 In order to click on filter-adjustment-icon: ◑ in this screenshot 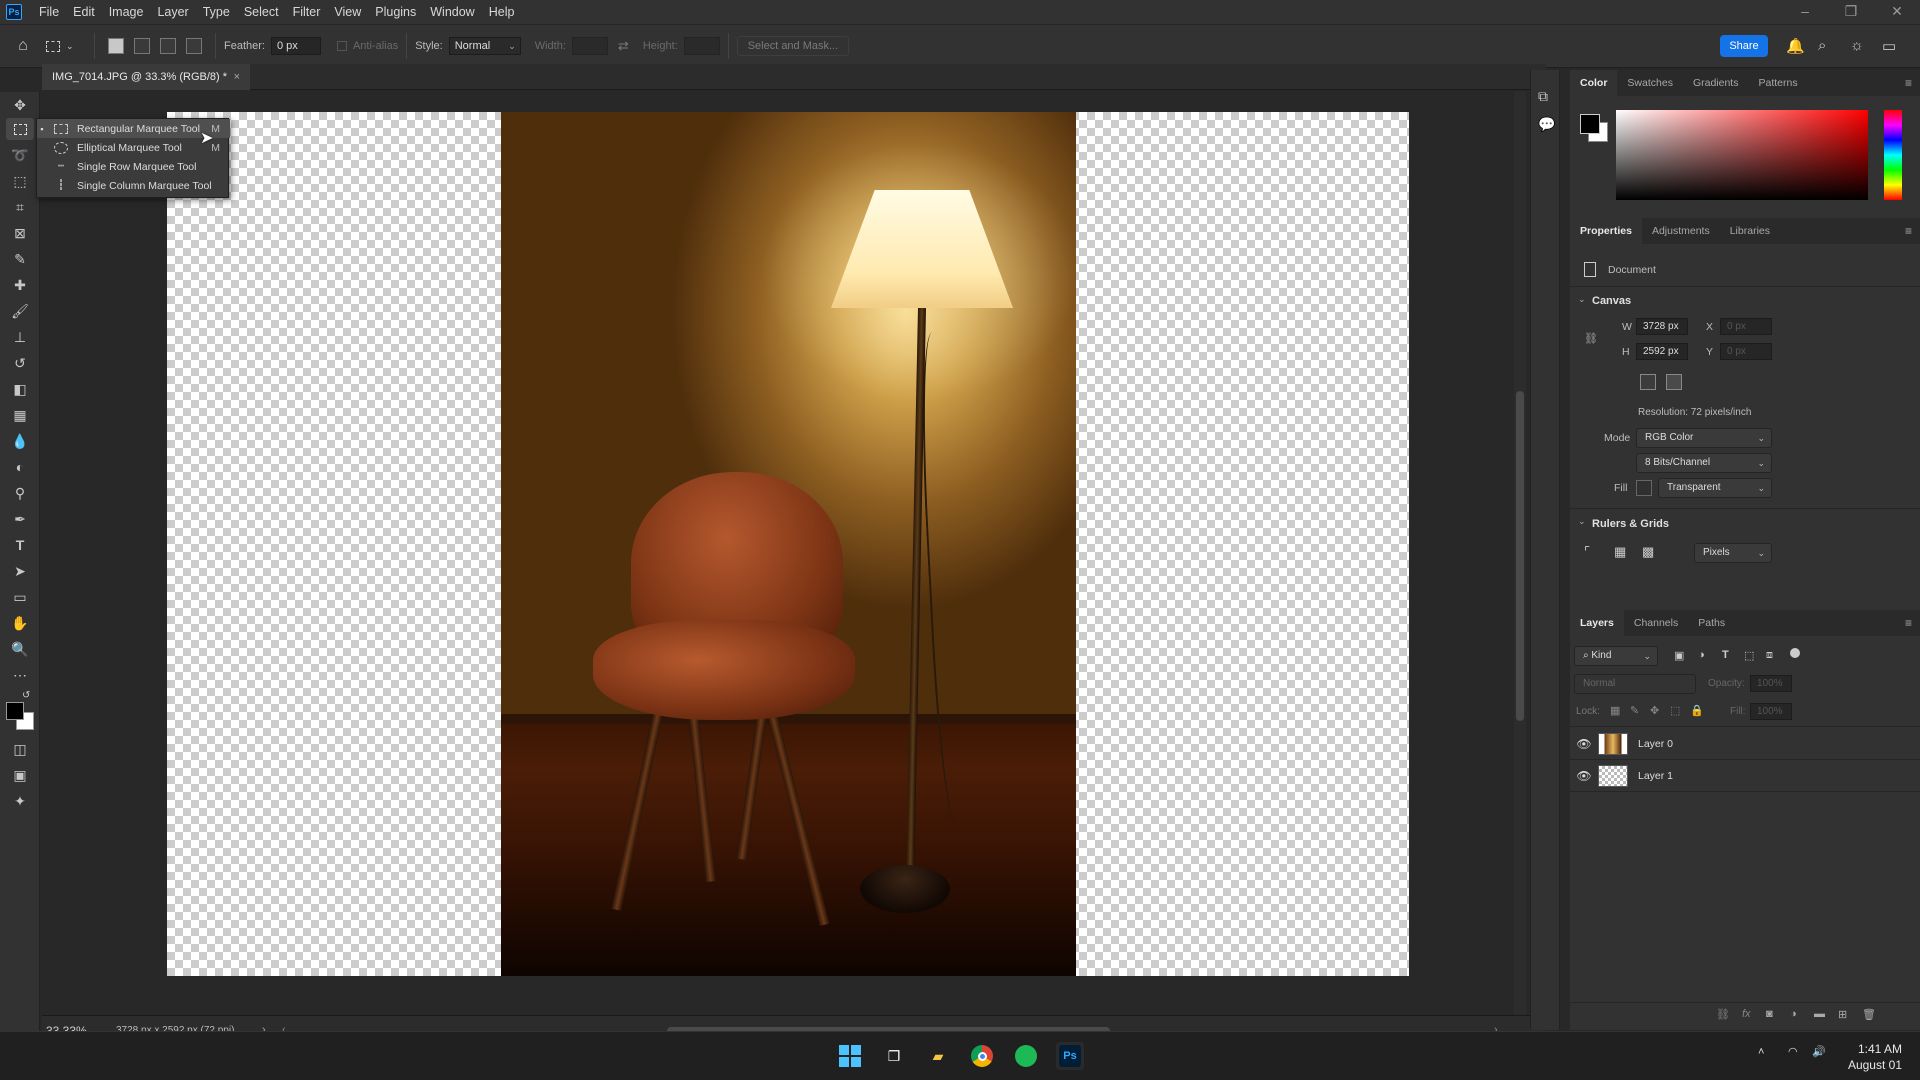, I will do `click(1701, 655)`.